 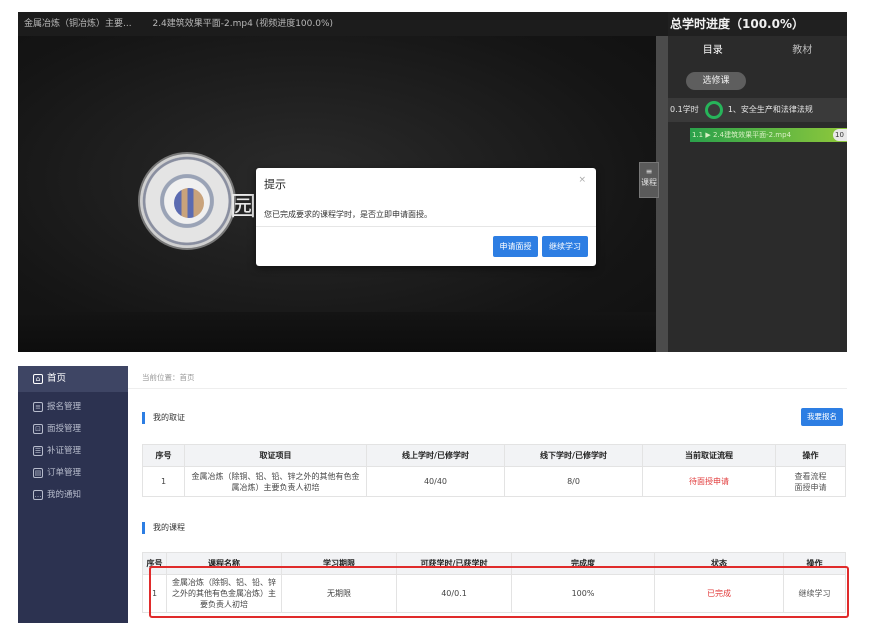 I want to click on cert-section-title: 我的取证, so click(x=163, y=418).